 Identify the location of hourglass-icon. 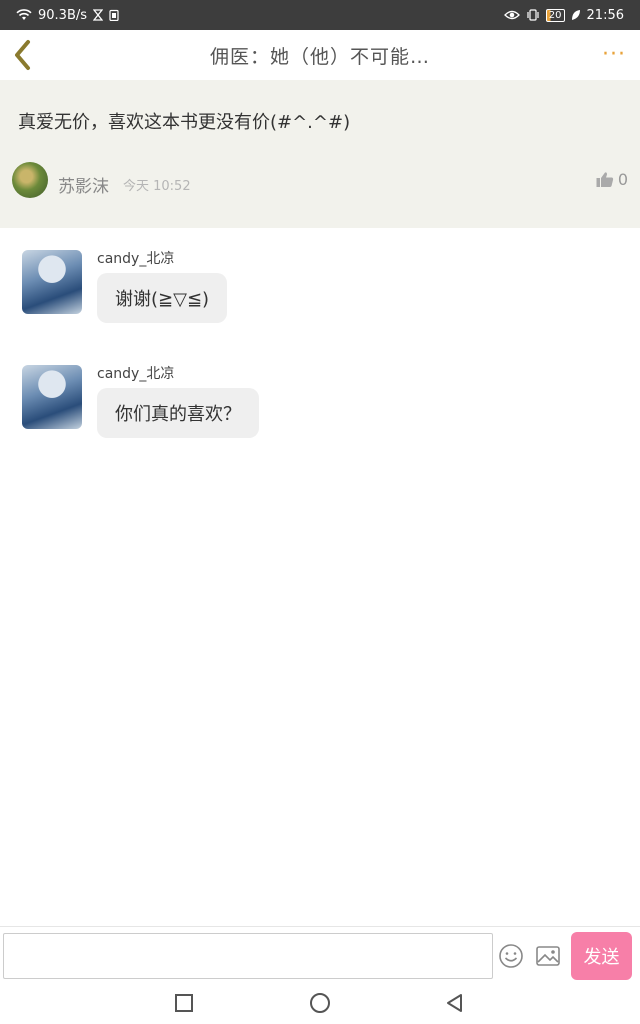
(98, 15).